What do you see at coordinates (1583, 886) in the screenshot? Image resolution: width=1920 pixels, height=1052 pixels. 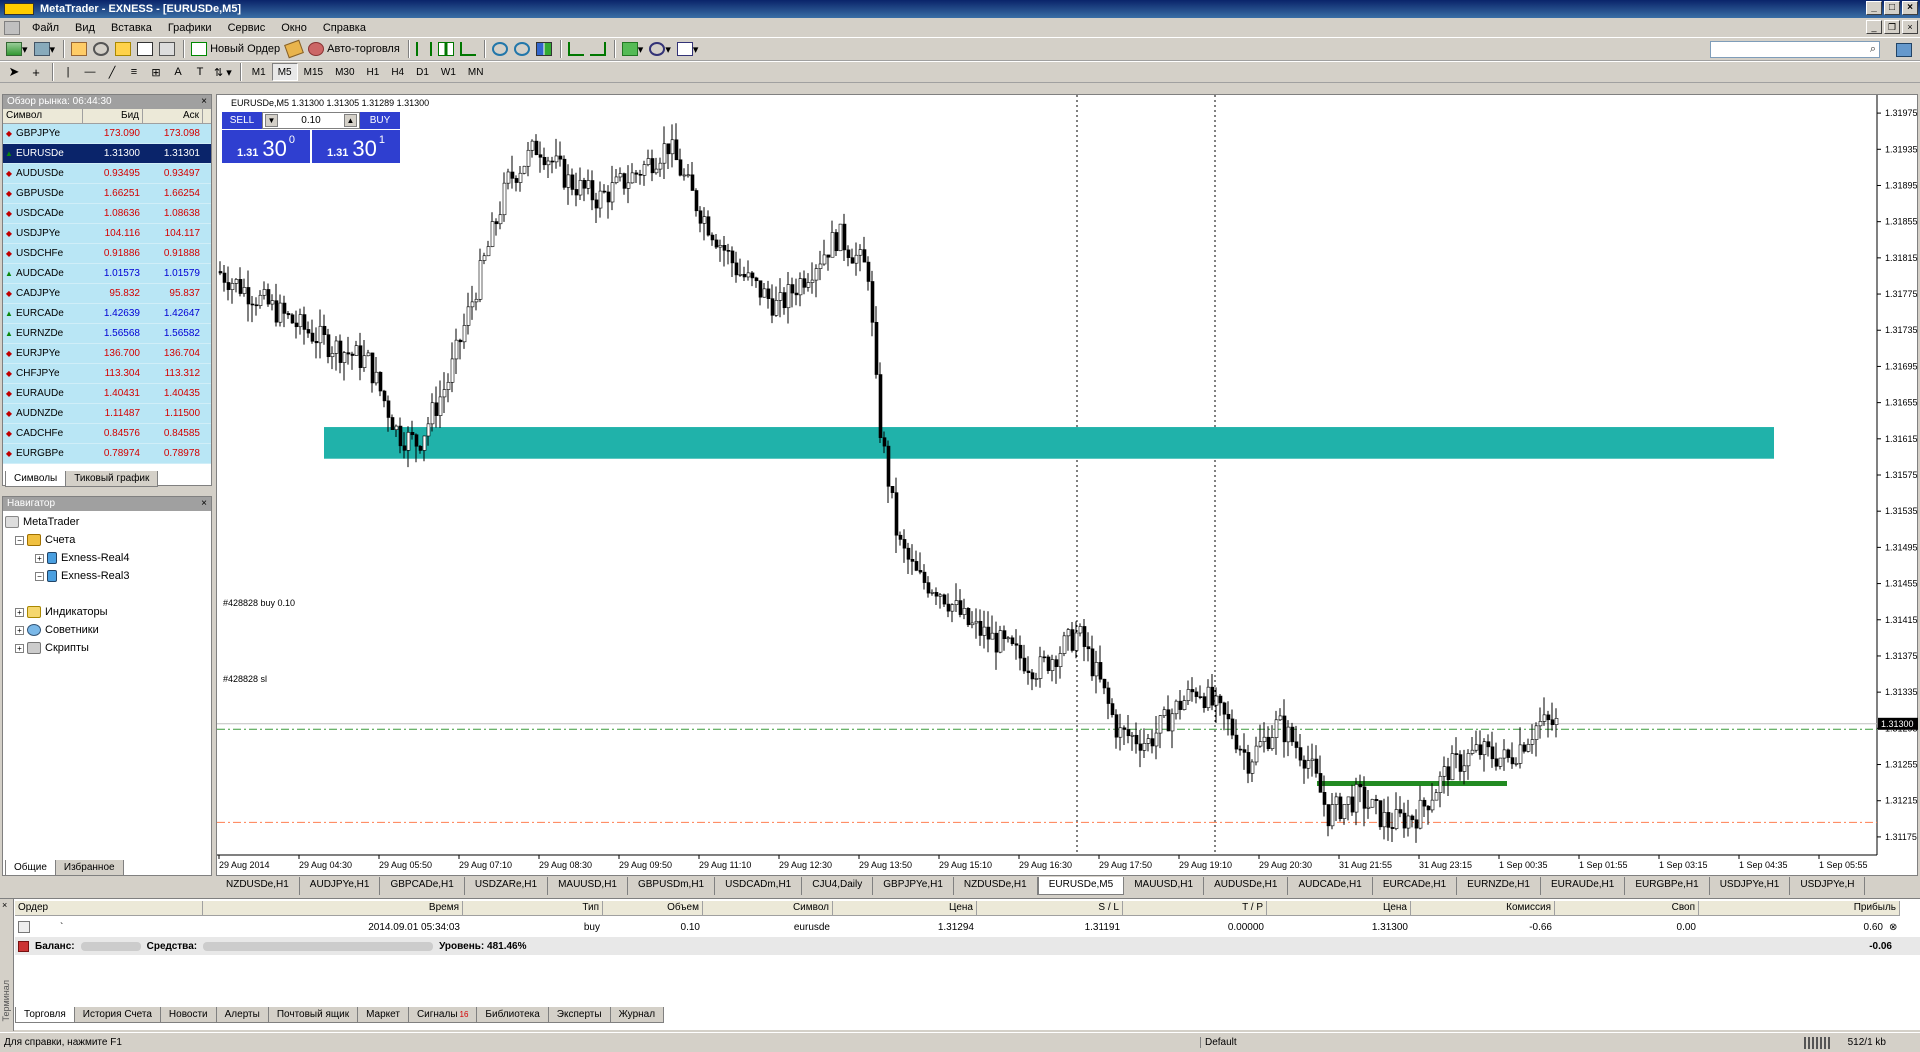 I see `chart-tab: EURAUDe,H1` at bounding box center [1583, 886].